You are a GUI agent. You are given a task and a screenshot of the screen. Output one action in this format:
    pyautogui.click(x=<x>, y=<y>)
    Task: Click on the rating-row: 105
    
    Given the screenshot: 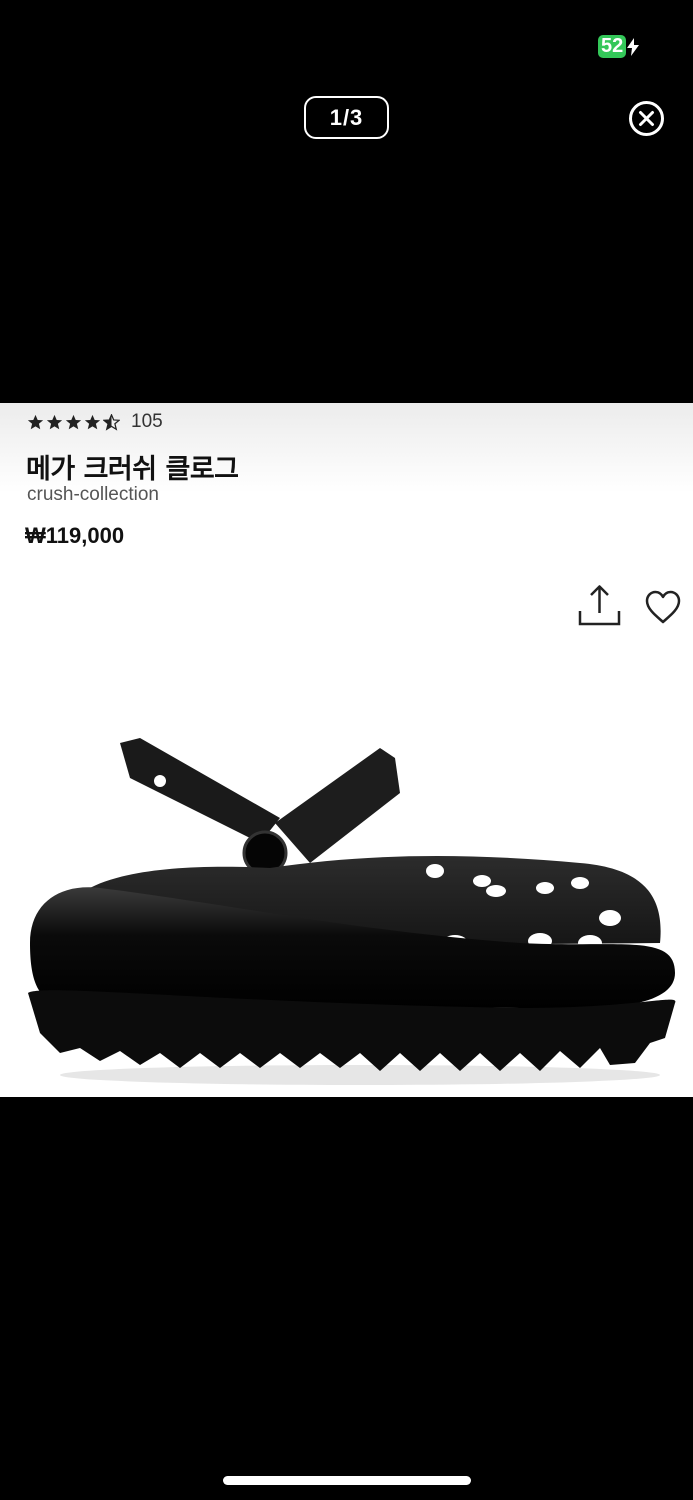 What is the action you would take?
    pyautogui.click(x=95, y=422)
    